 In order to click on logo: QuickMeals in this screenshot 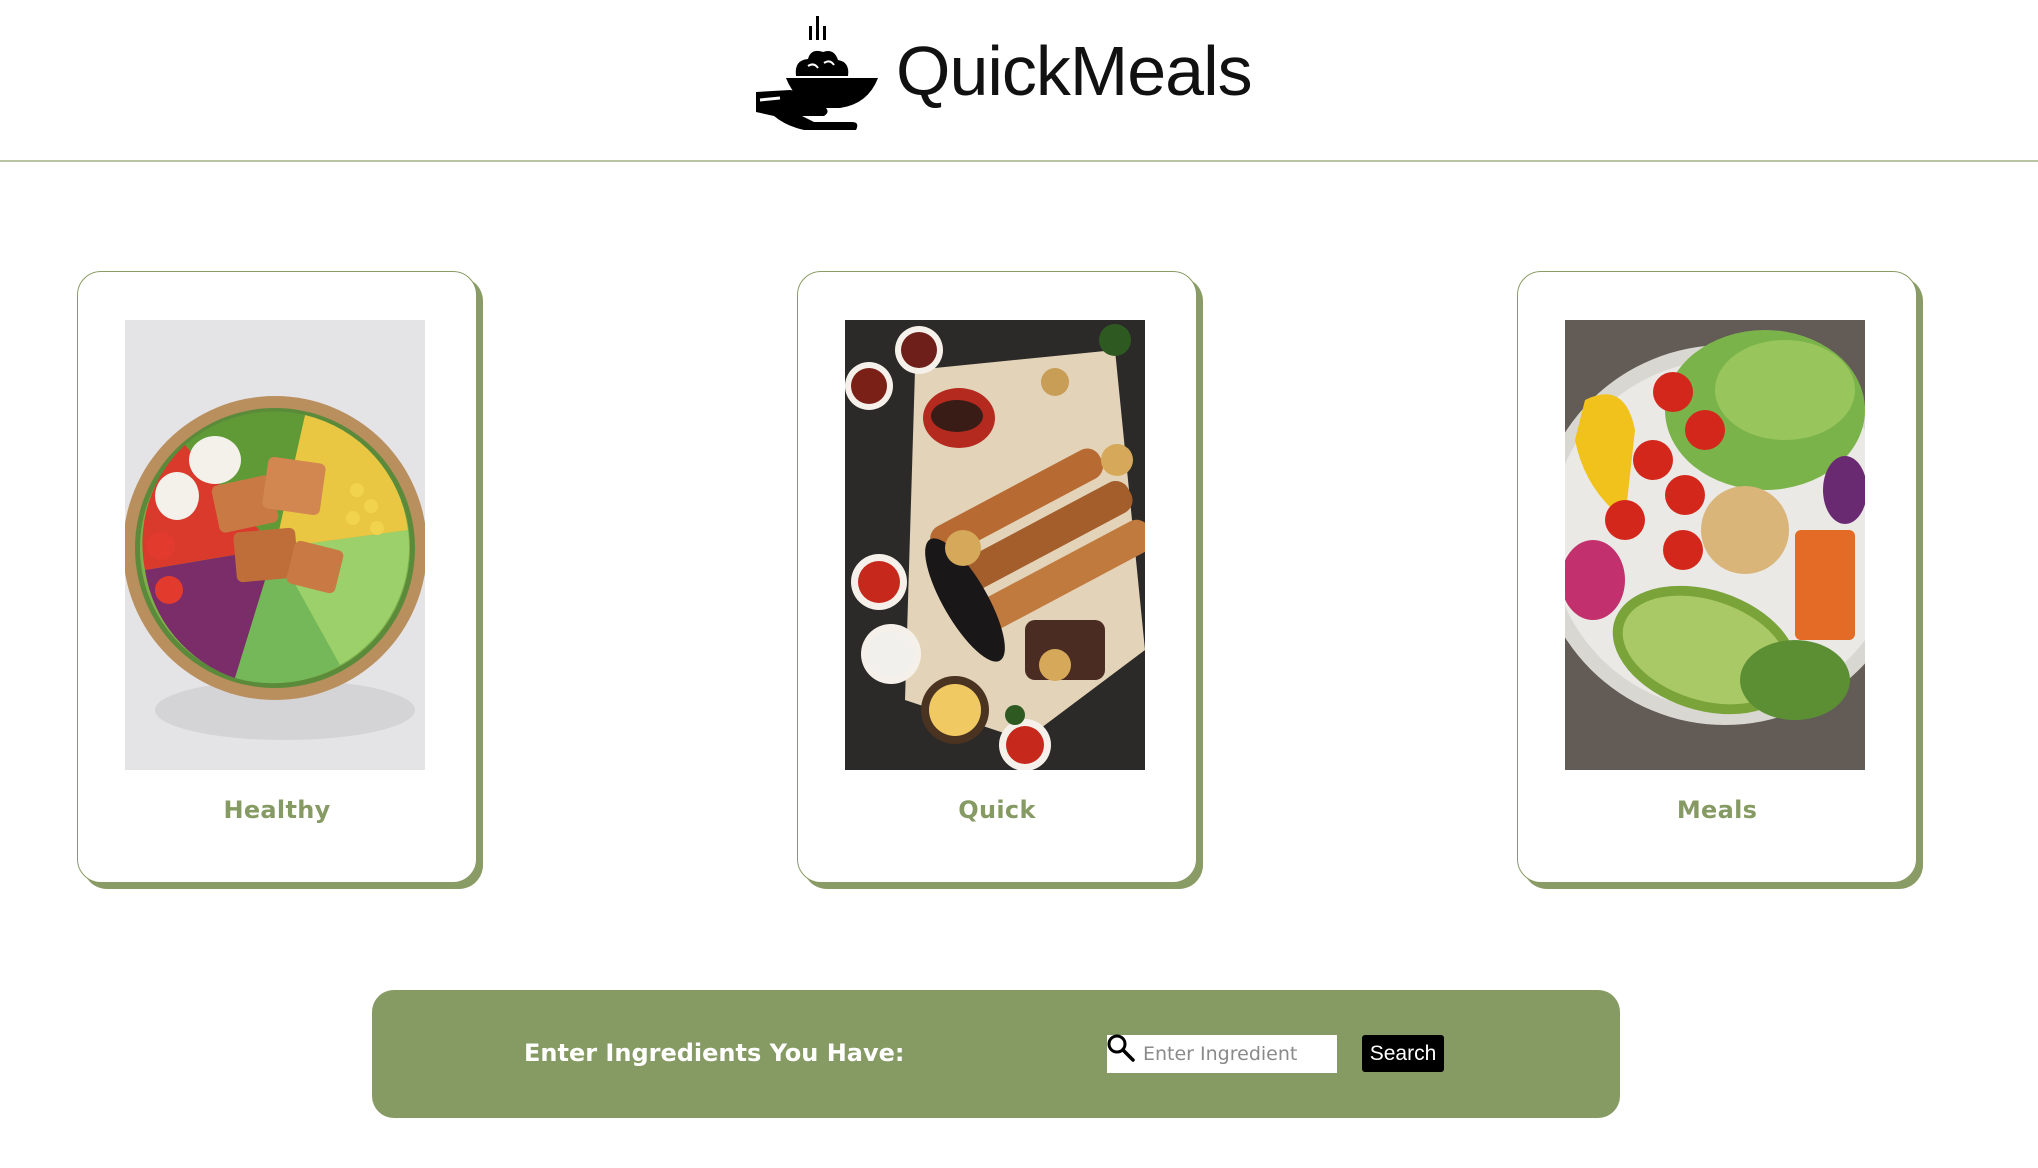, I will do `click(1004, 71)`.